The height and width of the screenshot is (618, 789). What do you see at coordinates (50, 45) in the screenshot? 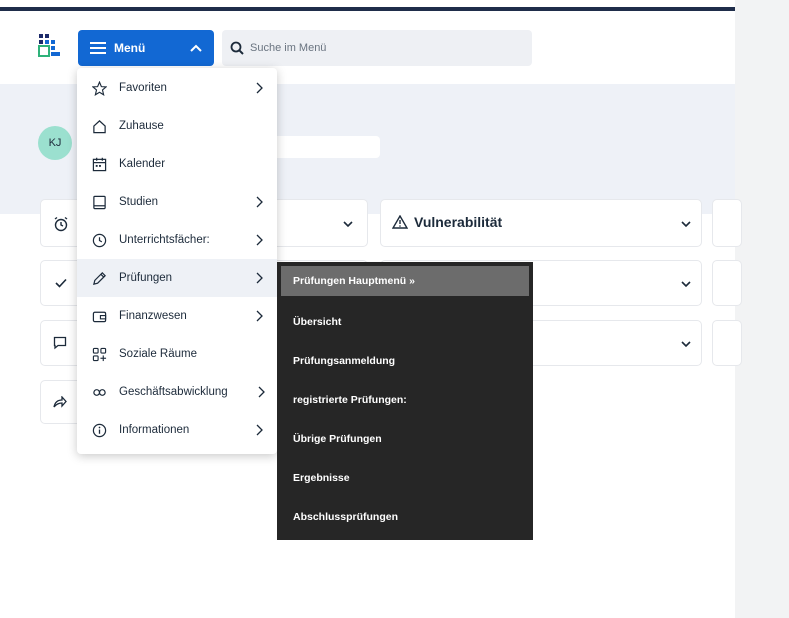
I see `app-logo-icon` at bounding box center [50, 45].